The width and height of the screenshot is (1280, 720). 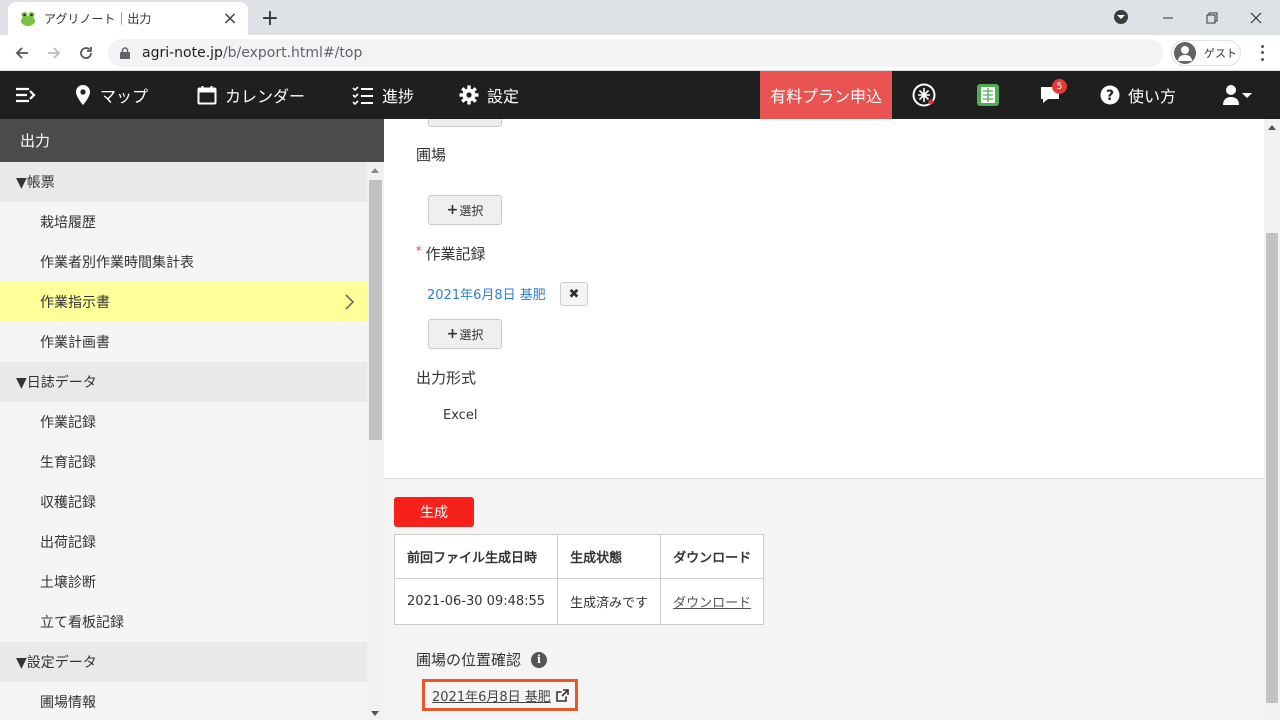 What do you see at coordinates (183, 622) in the screenshot?
I see `sidebar-item-signboard-records: 立て看板記録` at bounding box center [183, 622].